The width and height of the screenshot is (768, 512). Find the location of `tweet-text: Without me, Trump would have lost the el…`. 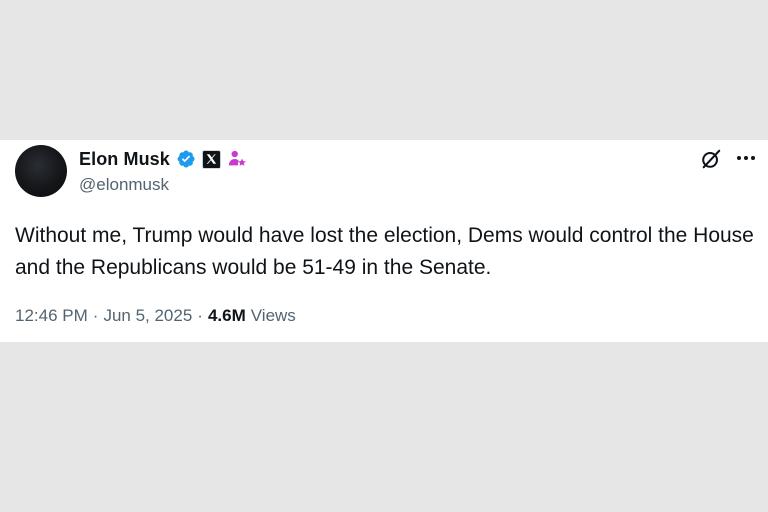

tweet-text: Without me, Trump would have lost the el… is located at coordinates (384, 251).